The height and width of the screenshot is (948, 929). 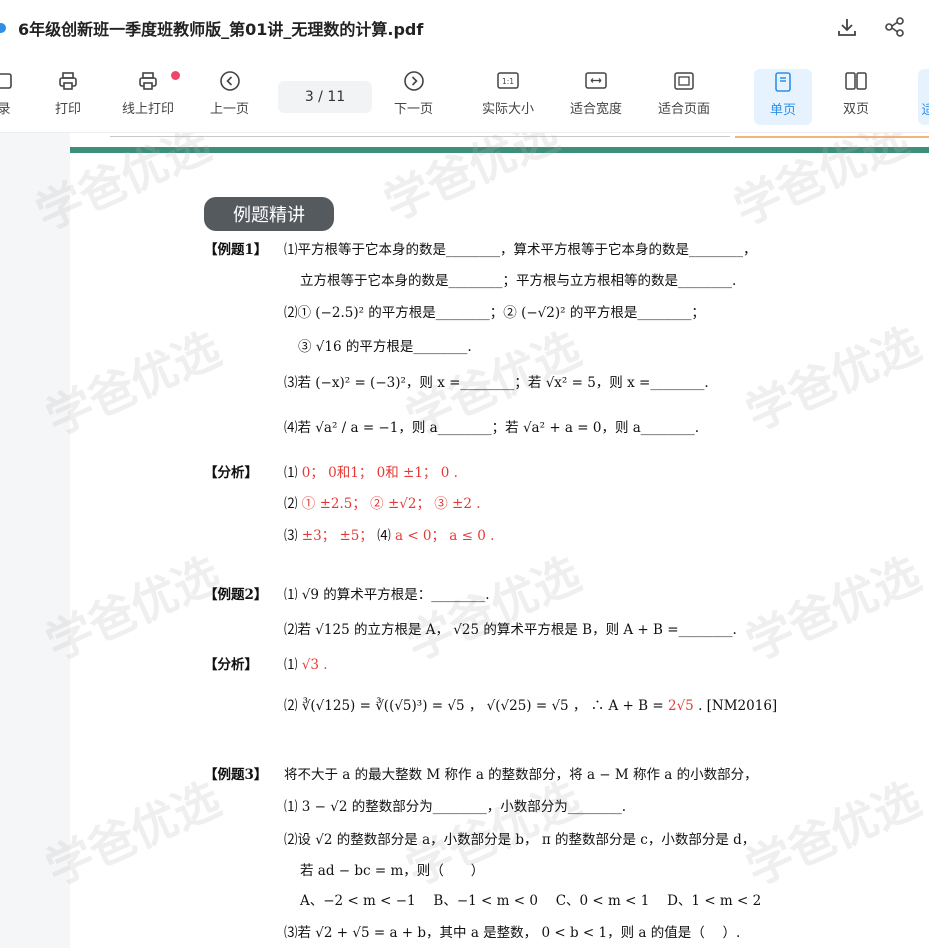 I want to click on printer-icon, so click(x=68, y=81).